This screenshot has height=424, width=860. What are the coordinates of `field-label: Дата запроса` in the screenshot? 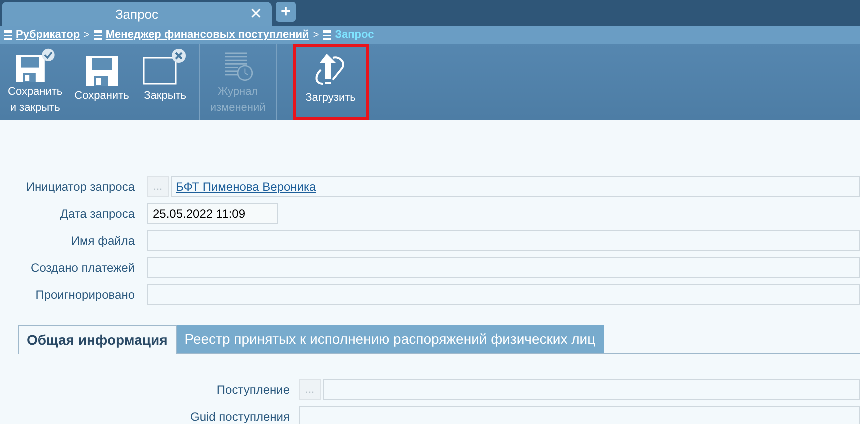 It's located at (97, 213).